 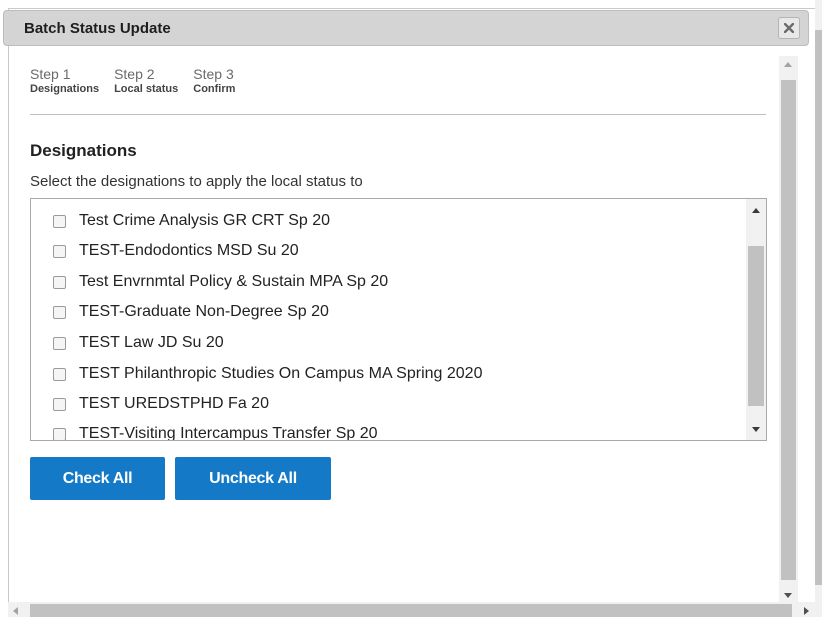 I want to click on step-local-status: Step 2 Local status, so click(x=146, y=81).